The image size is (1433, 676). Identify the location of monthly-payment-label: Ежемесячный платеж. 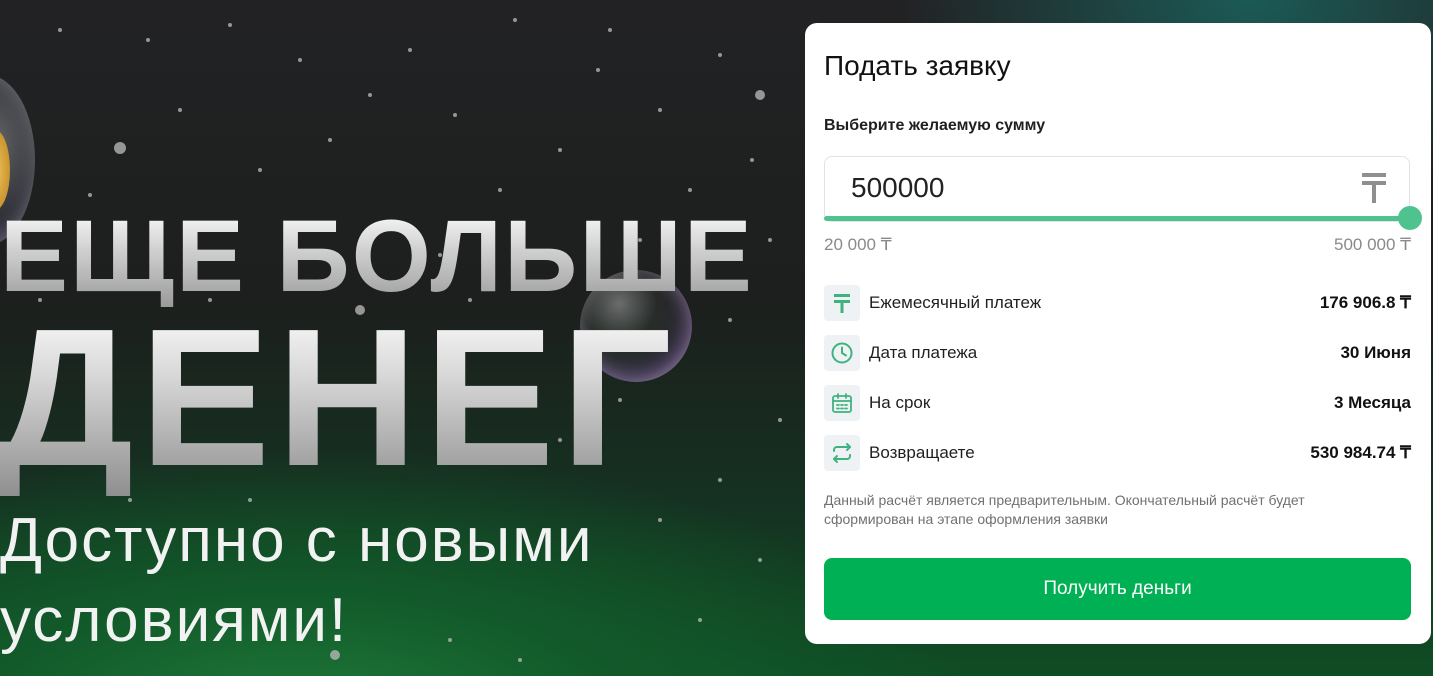
(955, 302).